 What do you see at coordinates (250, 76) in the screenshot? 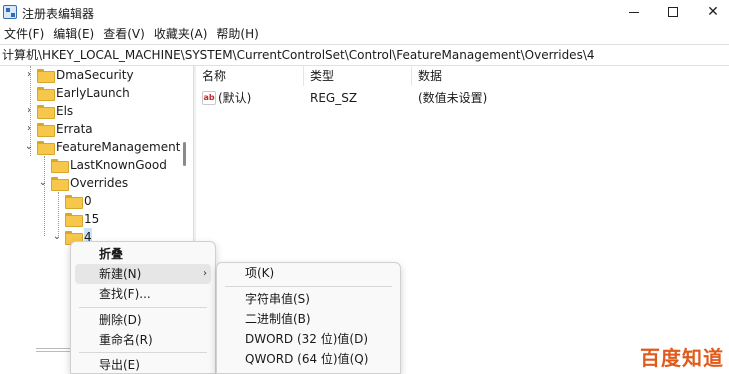
I see `column-header-name: 名称` at bounding box center [250, 76].